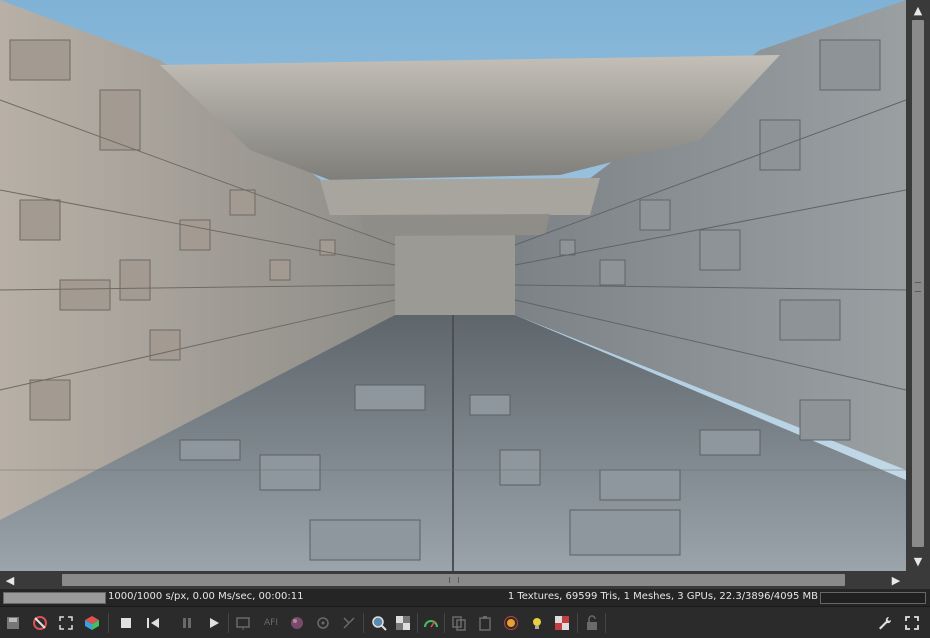 The image size is (930, 638). I want to click on samples-status-text: 1000/1000 s/px, 0.00 Ms/sec, 00:00:11, so click(206, 596).